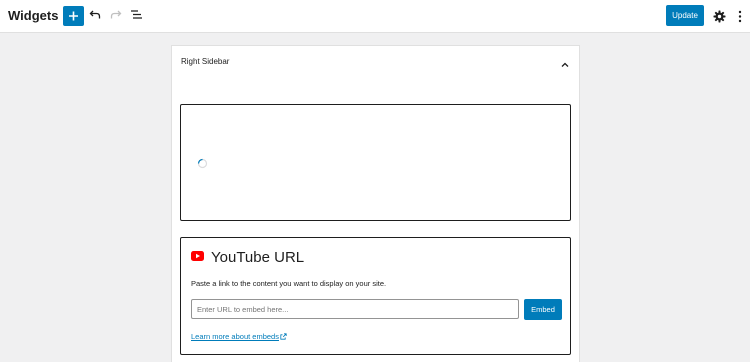  What do you see at coordinates (235, 336) in the screenshot?
I see `learn-more-link-text: Learn more about embeds` at bounding box center [235, 336].